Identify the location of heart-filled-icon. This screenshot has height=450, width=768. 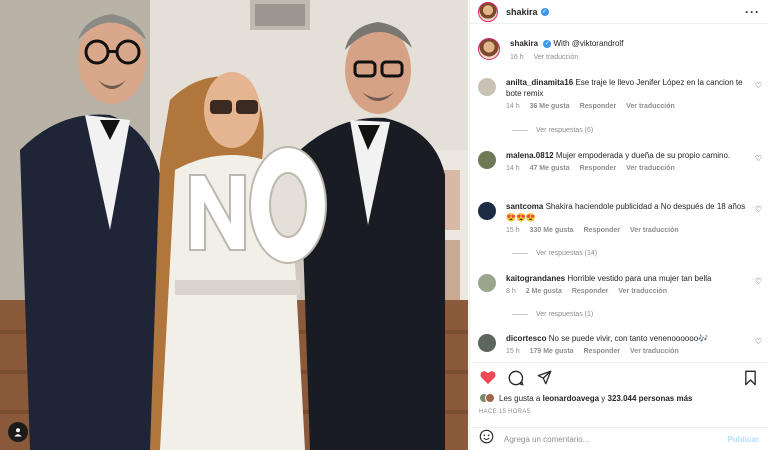
(488, 378).